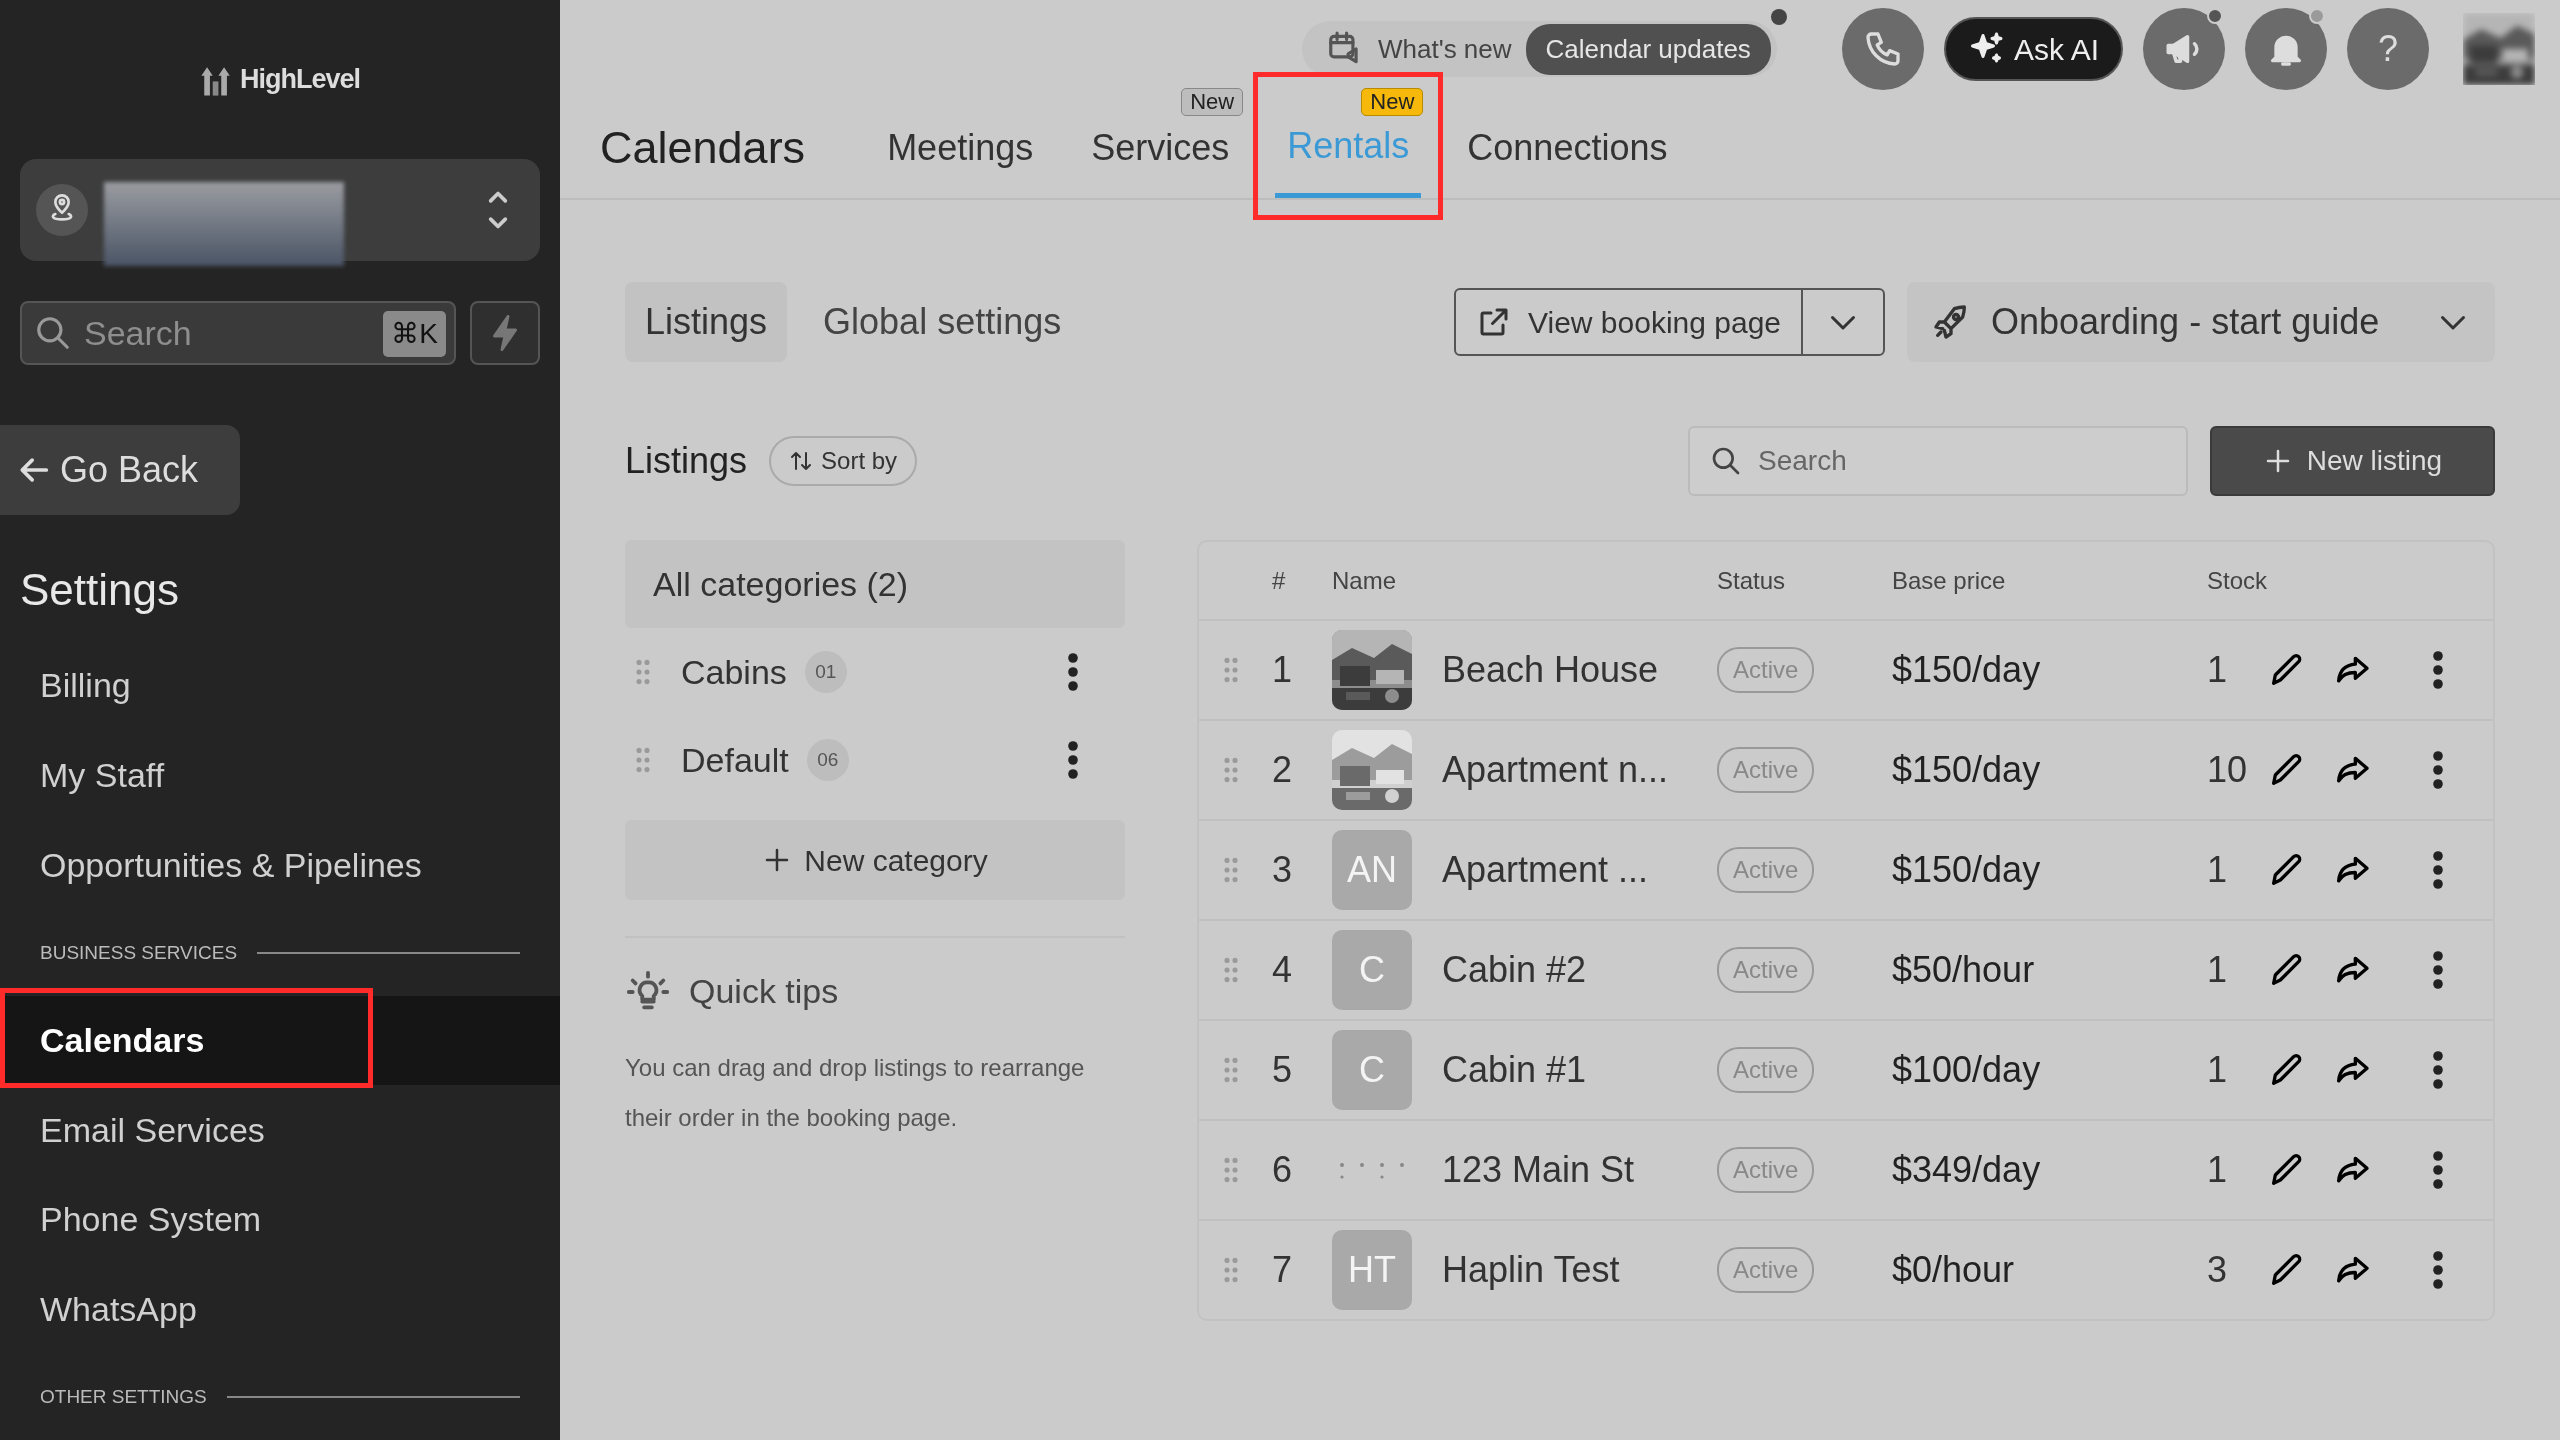 This screenshot has width=2560, height=1440. Describe the element at coordinates (1954, 1270) in the screenshot. I see `price-text: $0/hour` at that location.